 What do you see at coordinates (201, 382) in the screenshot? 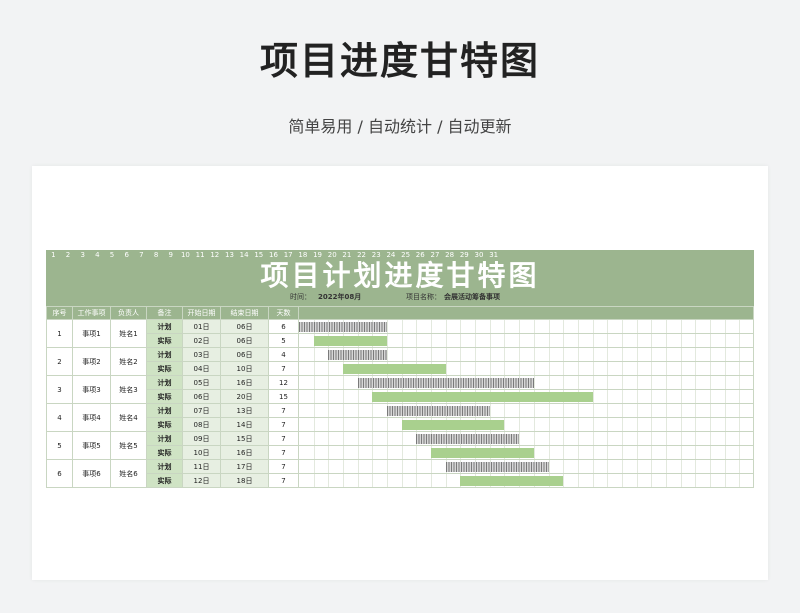
I see `start-date-cell: 05日` at bounding box center [201, 382].